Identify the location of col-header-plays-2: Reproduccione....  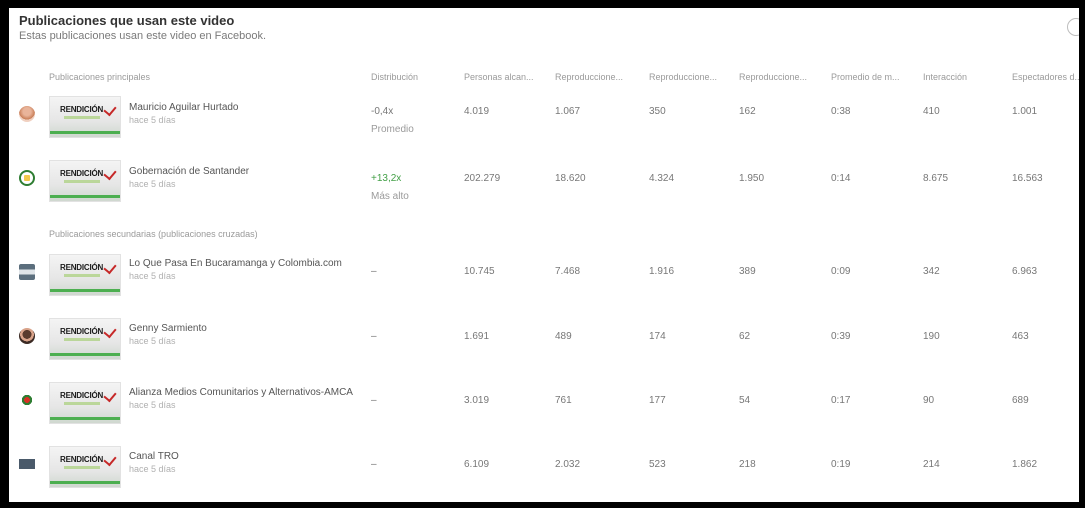
(683, 77).